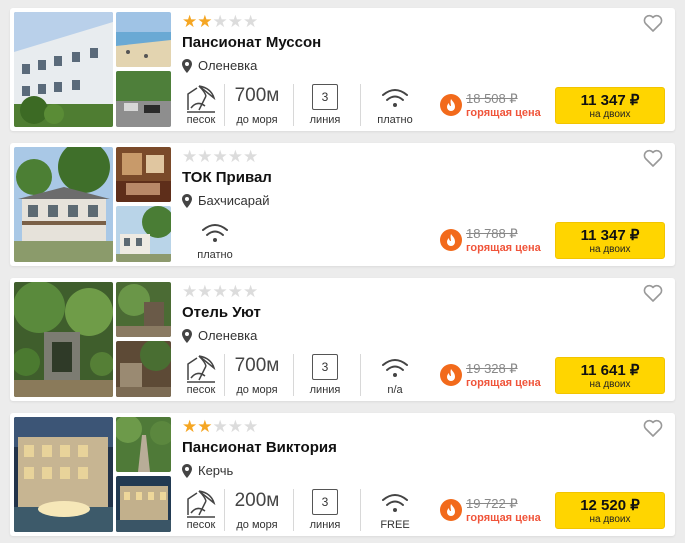  I want to click on star-rating: ★ ★ ★ ★ ★, so click(220, 426).